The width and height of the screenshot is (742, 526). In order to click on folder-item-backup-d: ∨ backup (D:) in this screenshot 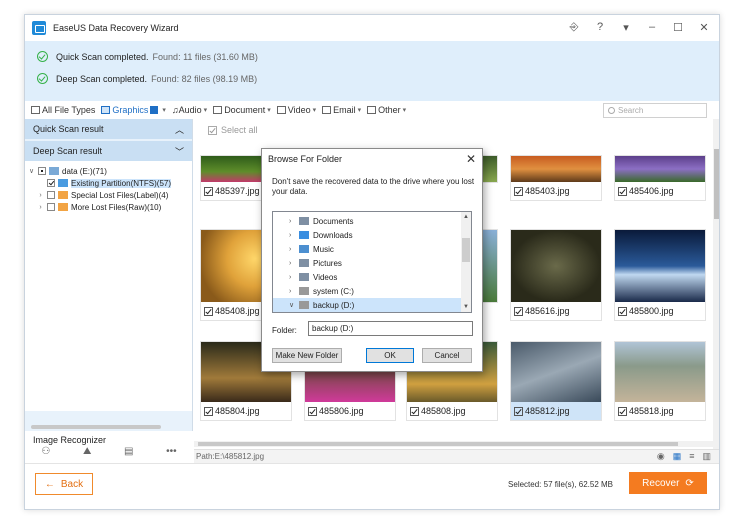, I will do `click(372, 305)`.